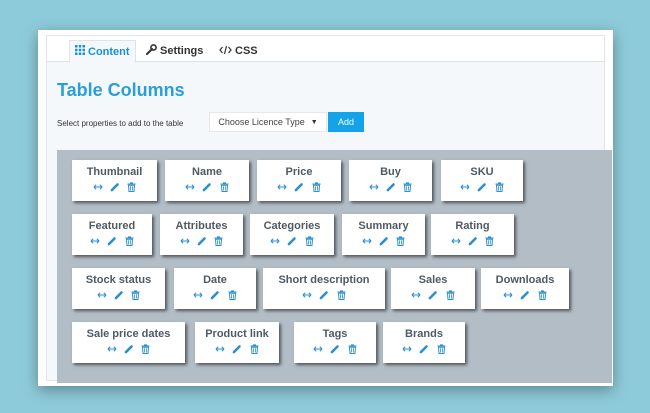 This screenshot has width=650, height=413. What do you see at coordinates (292, 234) in the screenshot?
I see `column-card: Categories` at bounding box center [292, 234].